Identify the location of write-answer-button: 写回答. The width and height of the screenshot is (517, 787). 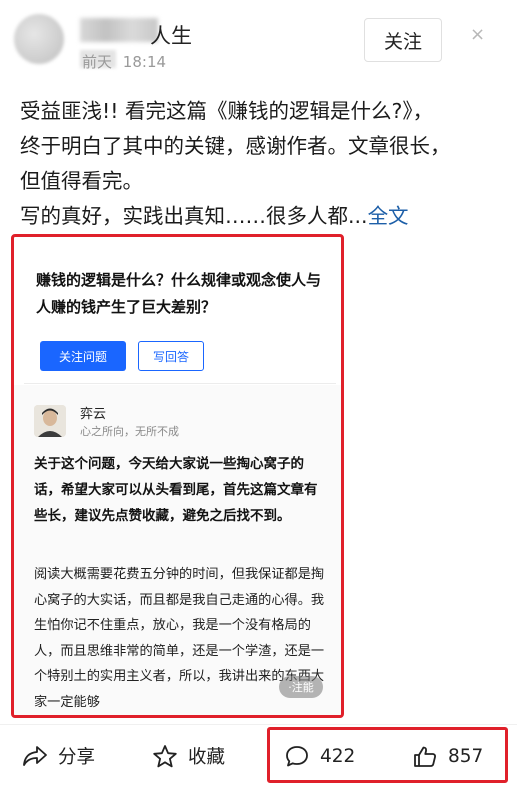
(171, 356).